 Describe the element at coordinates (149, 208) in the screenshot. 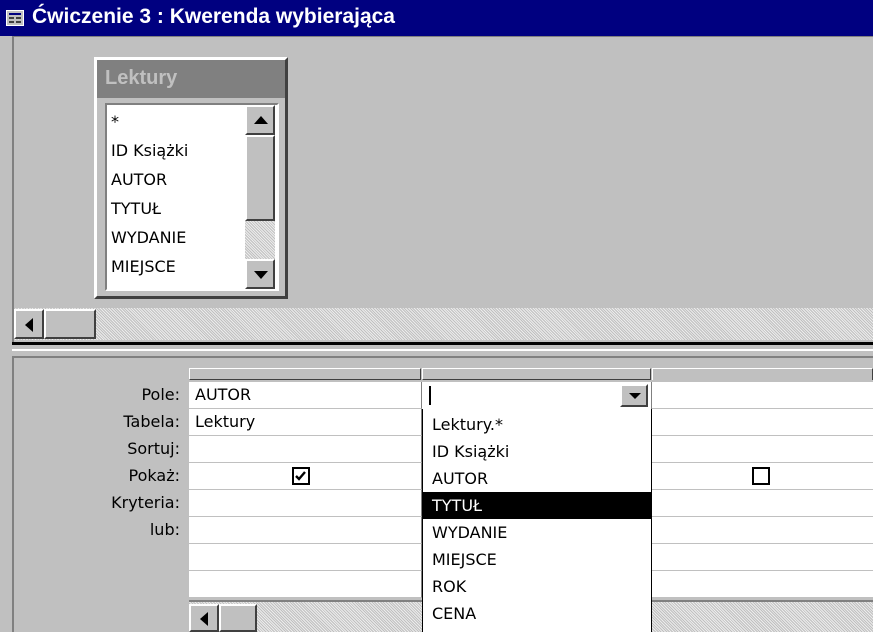

I see `table-field-item: TYTUŁ` at that location.